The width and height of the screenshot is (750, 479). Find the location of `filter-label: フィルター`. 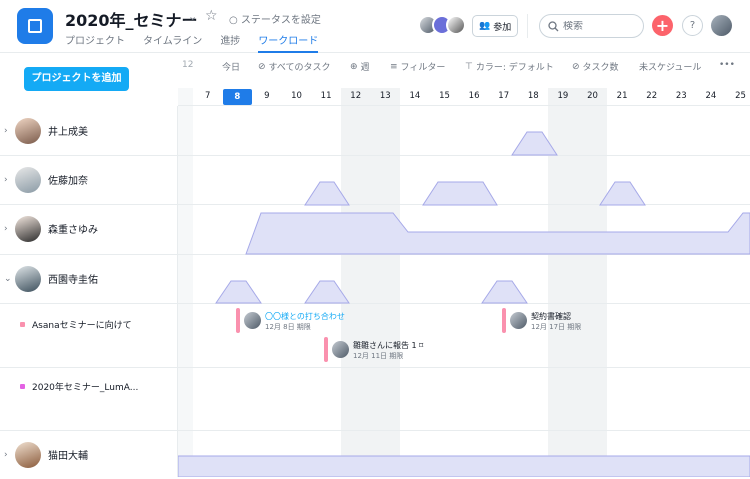

filter-label: フィルター is located at coordinates (423, 68).